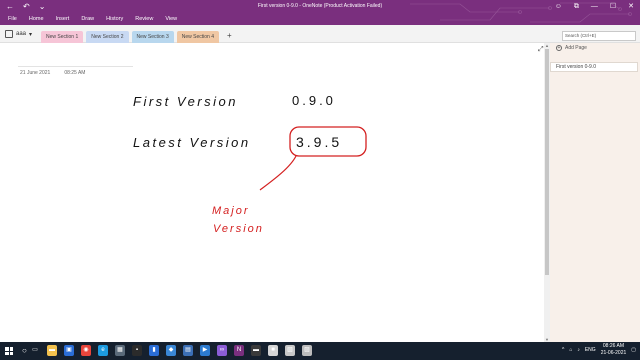 This screenshot has height=360, width=640. I want to click on page-list-item: First version 0-9.0, so click(594, 67).